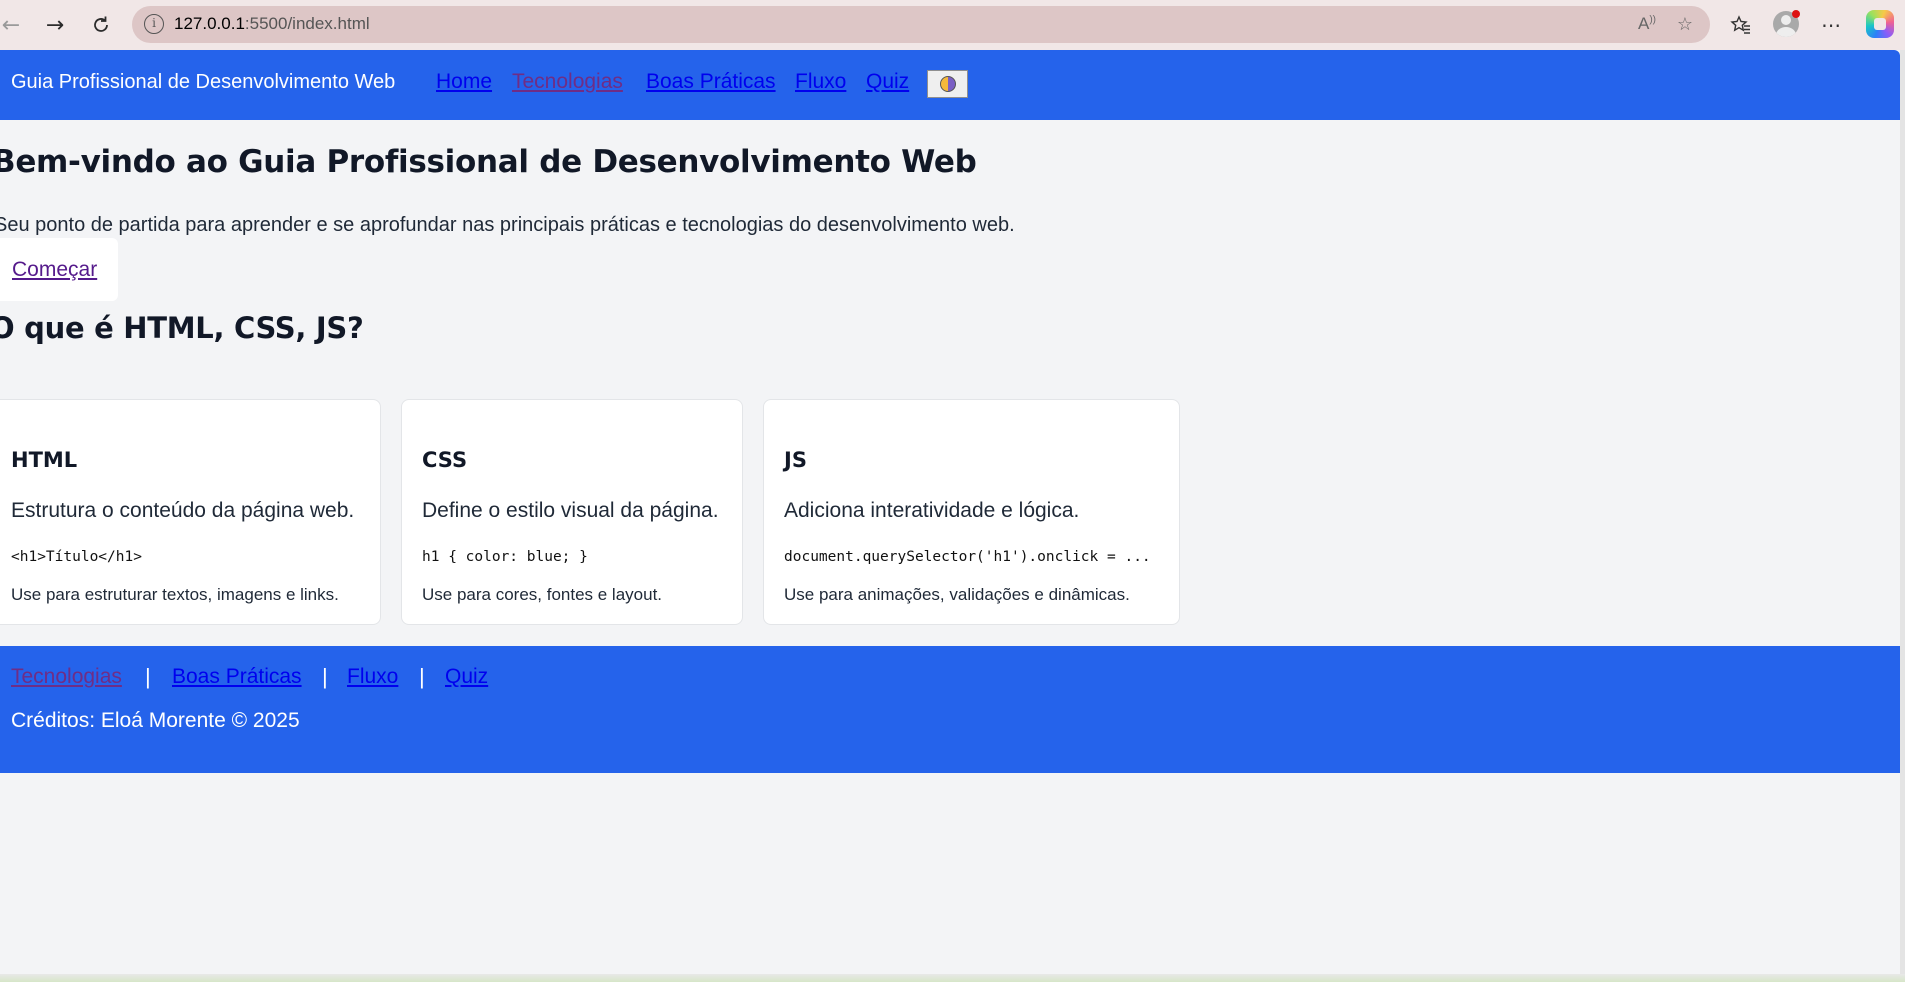  I want to click on theme-toggle-icon, so click(947, 84).